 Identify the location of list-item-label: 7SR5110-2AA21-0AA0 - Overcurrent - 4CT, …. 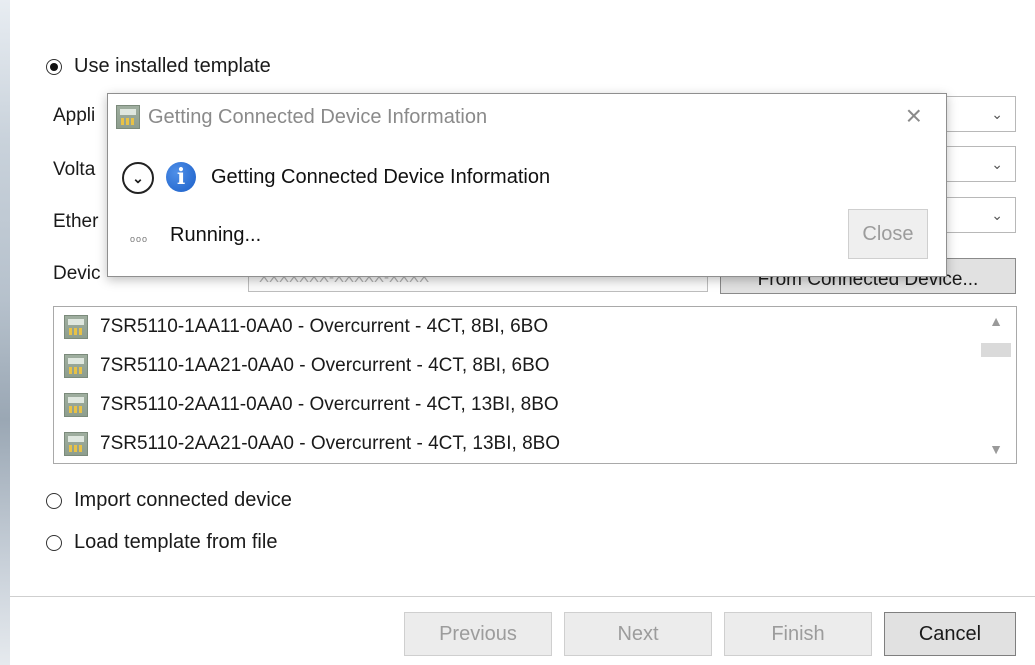
(330, 443).